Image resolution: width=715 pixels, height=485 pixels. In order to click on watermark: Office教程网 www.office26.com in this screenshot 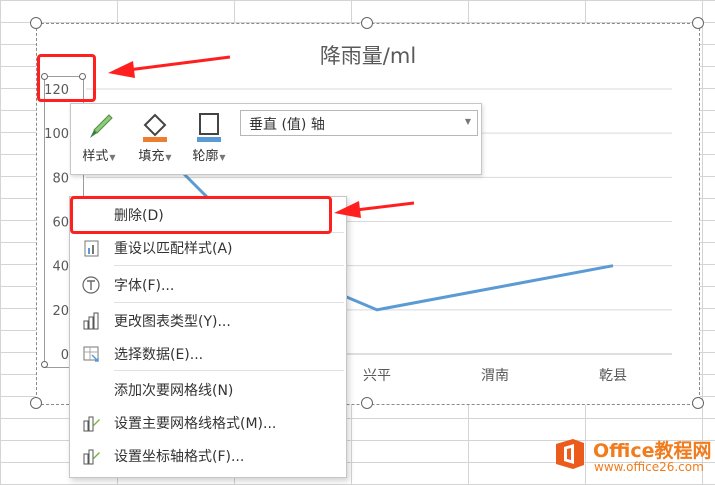, I will do `click(633, 458)`.